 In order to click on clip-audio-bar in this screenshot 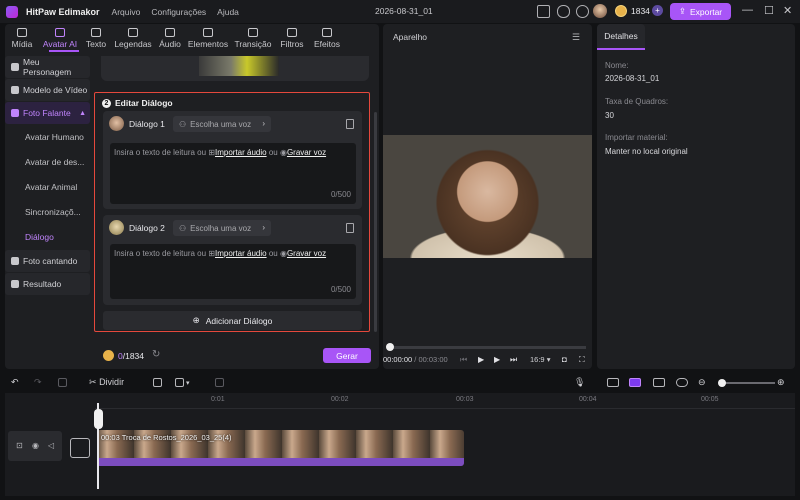, I will do `click(280, 462)`.